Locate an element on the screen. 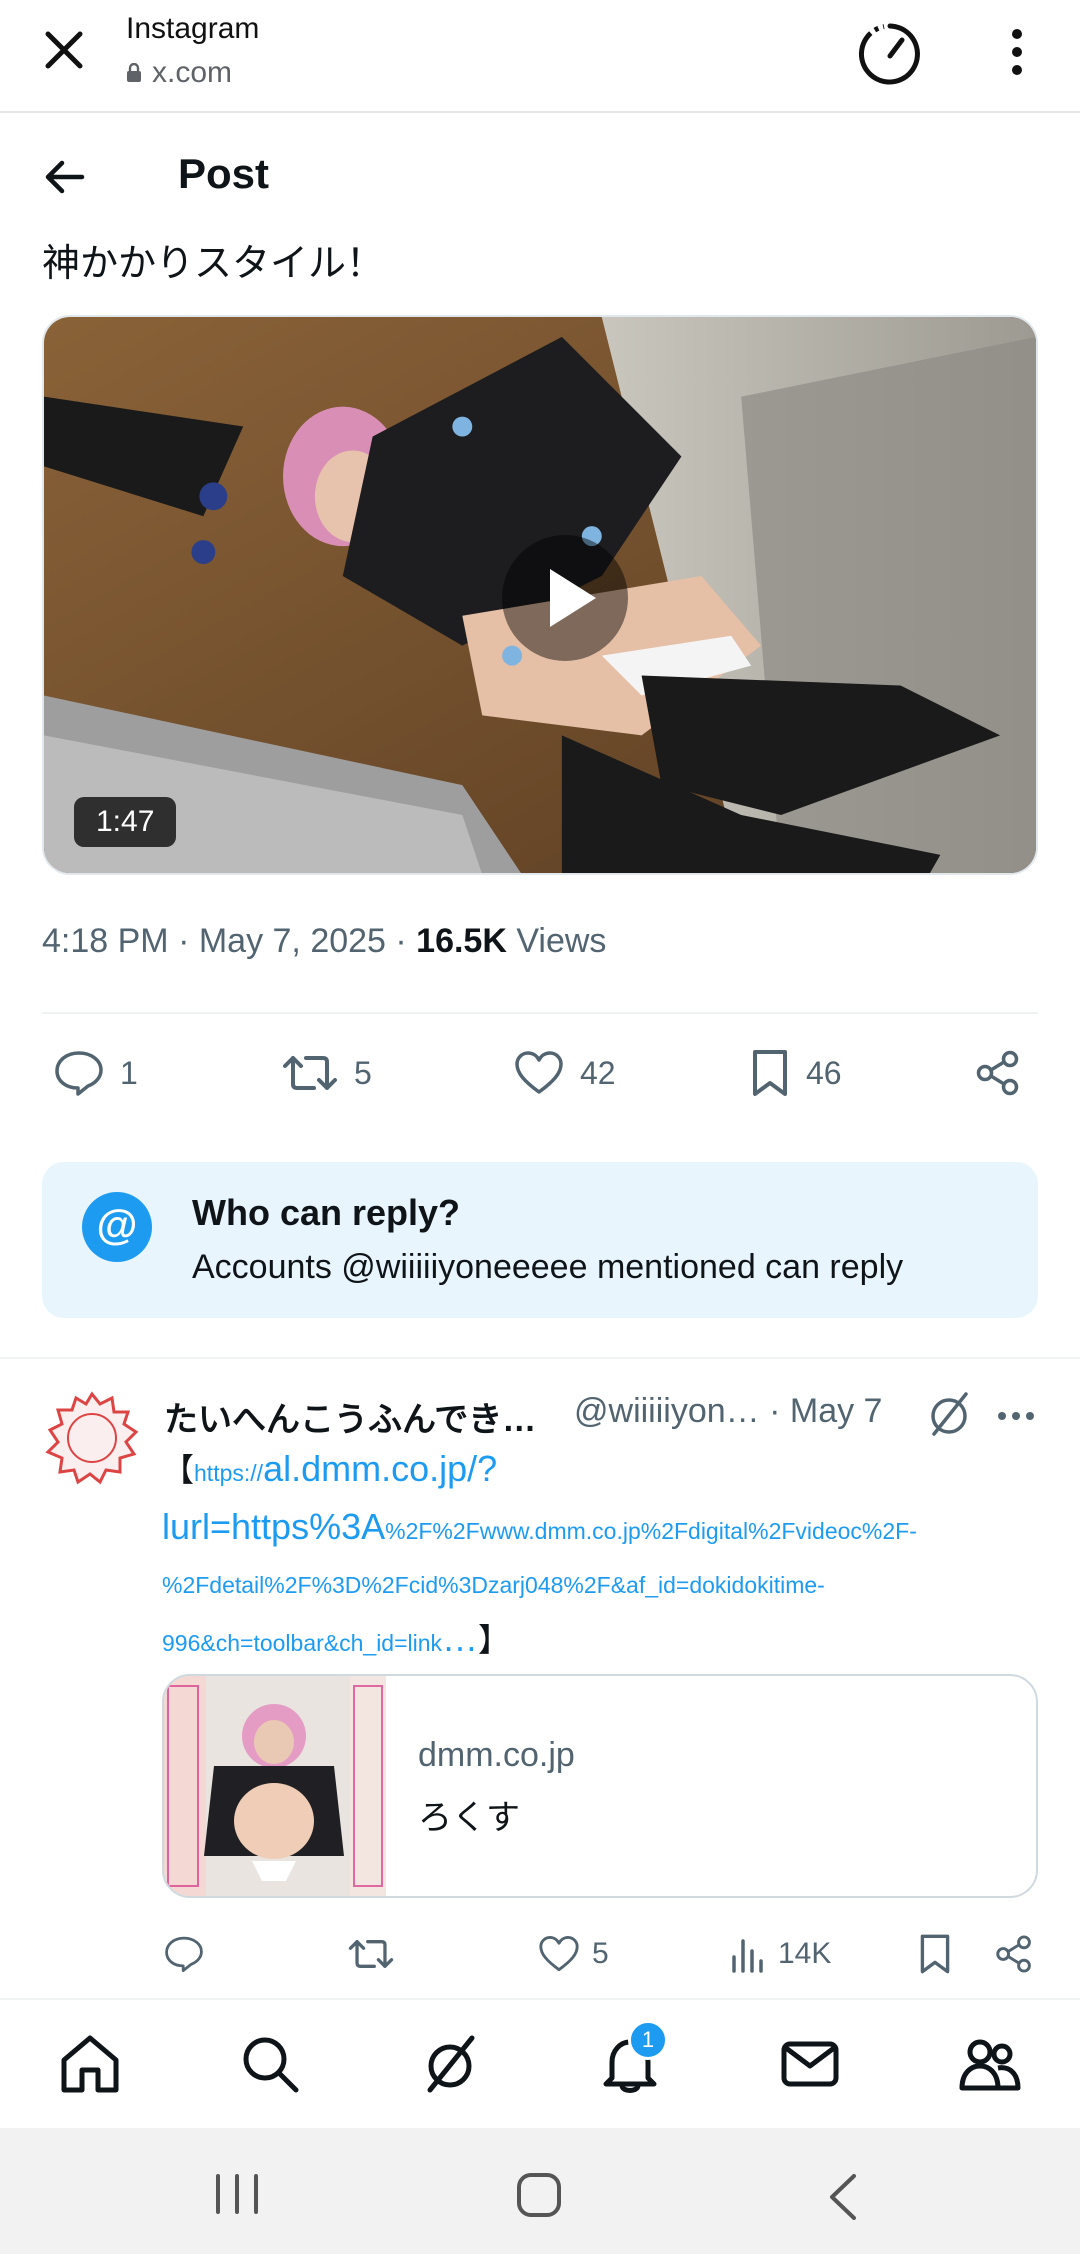 This screenshot has width=1080, height=2254. link-card-thumbnail is located at coordinates (275, 1786).